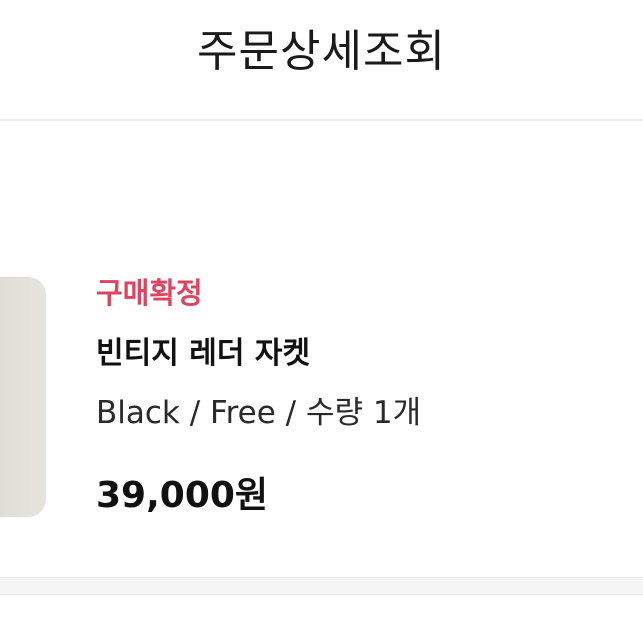  Describe the element at coordinates (259, 413) in the screenshot. I see `product-option: Black / Free / 수량 1개` at that location.